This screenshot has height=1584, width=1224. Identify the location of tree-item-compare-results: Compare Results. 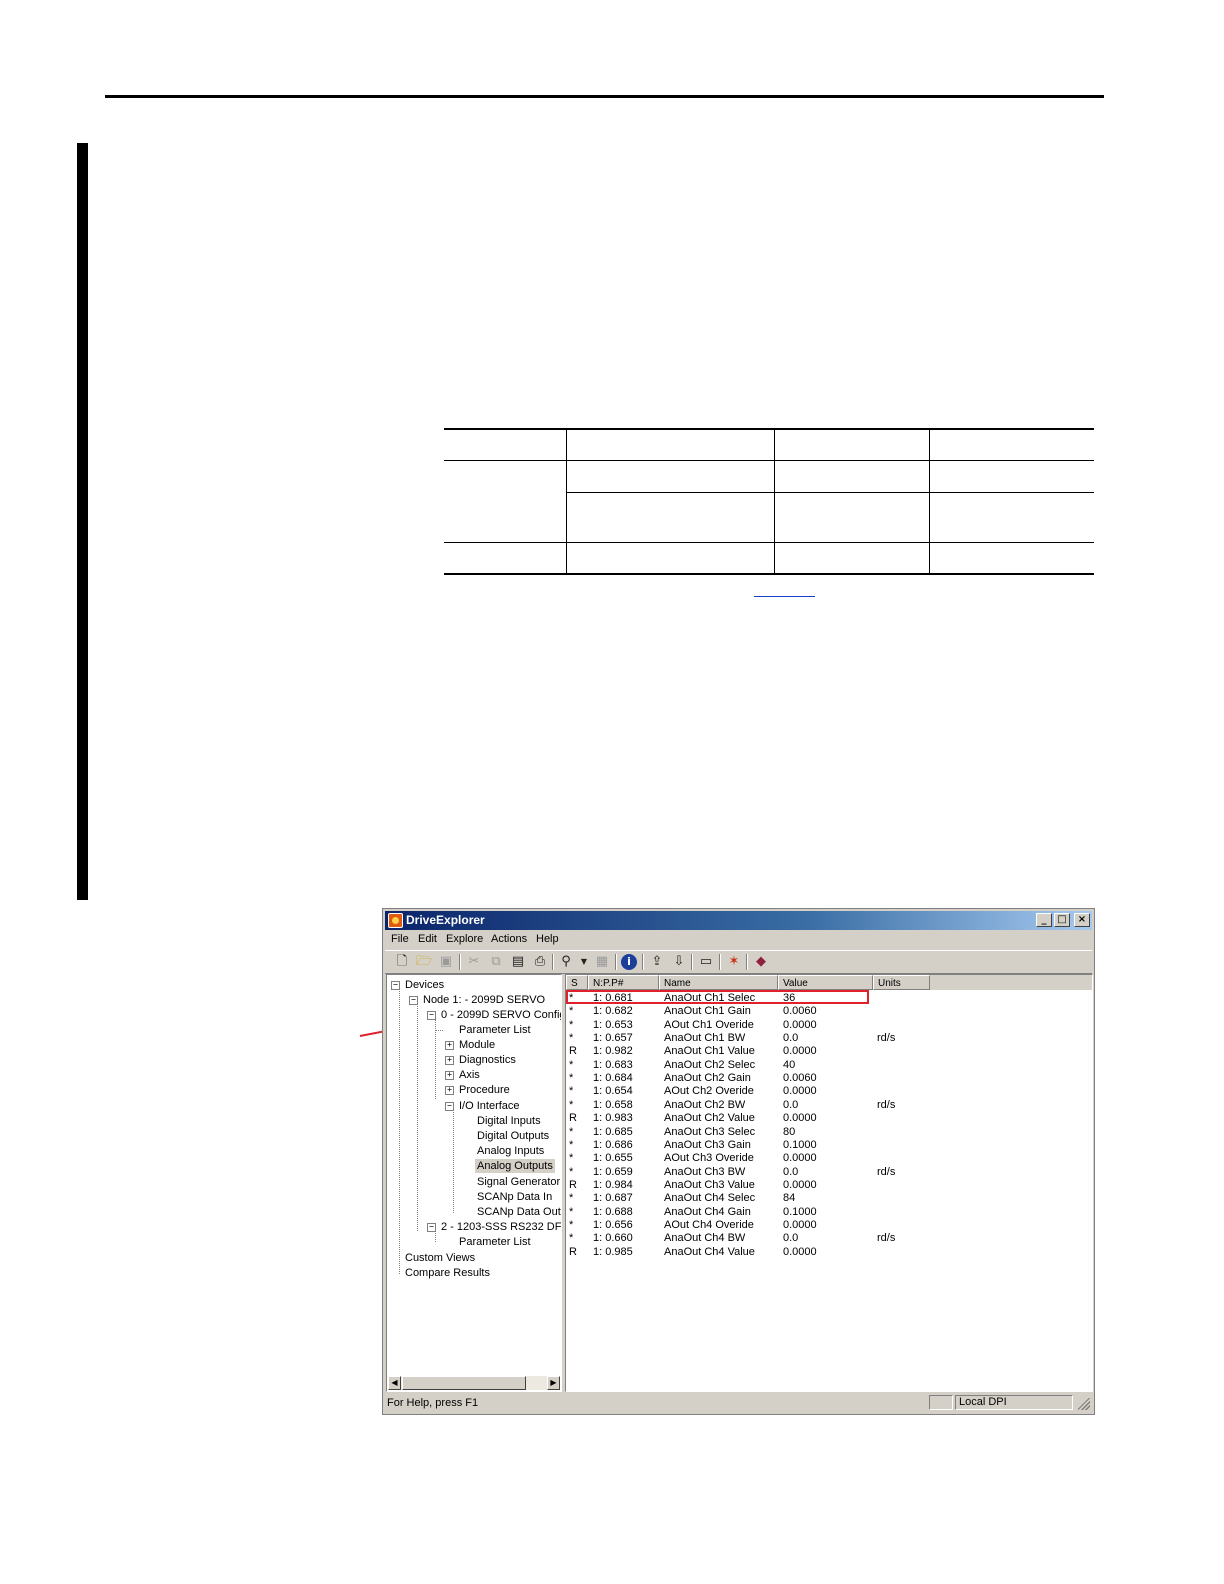
(447, 1273).